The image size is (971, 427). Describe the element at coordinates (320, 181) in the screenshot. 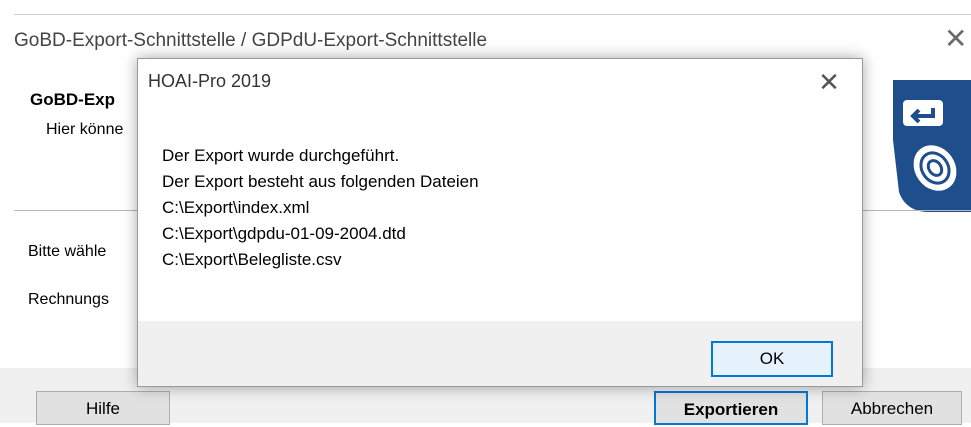

I see `message-line: Der Export besteht aus folgenden Dateien` at that location.